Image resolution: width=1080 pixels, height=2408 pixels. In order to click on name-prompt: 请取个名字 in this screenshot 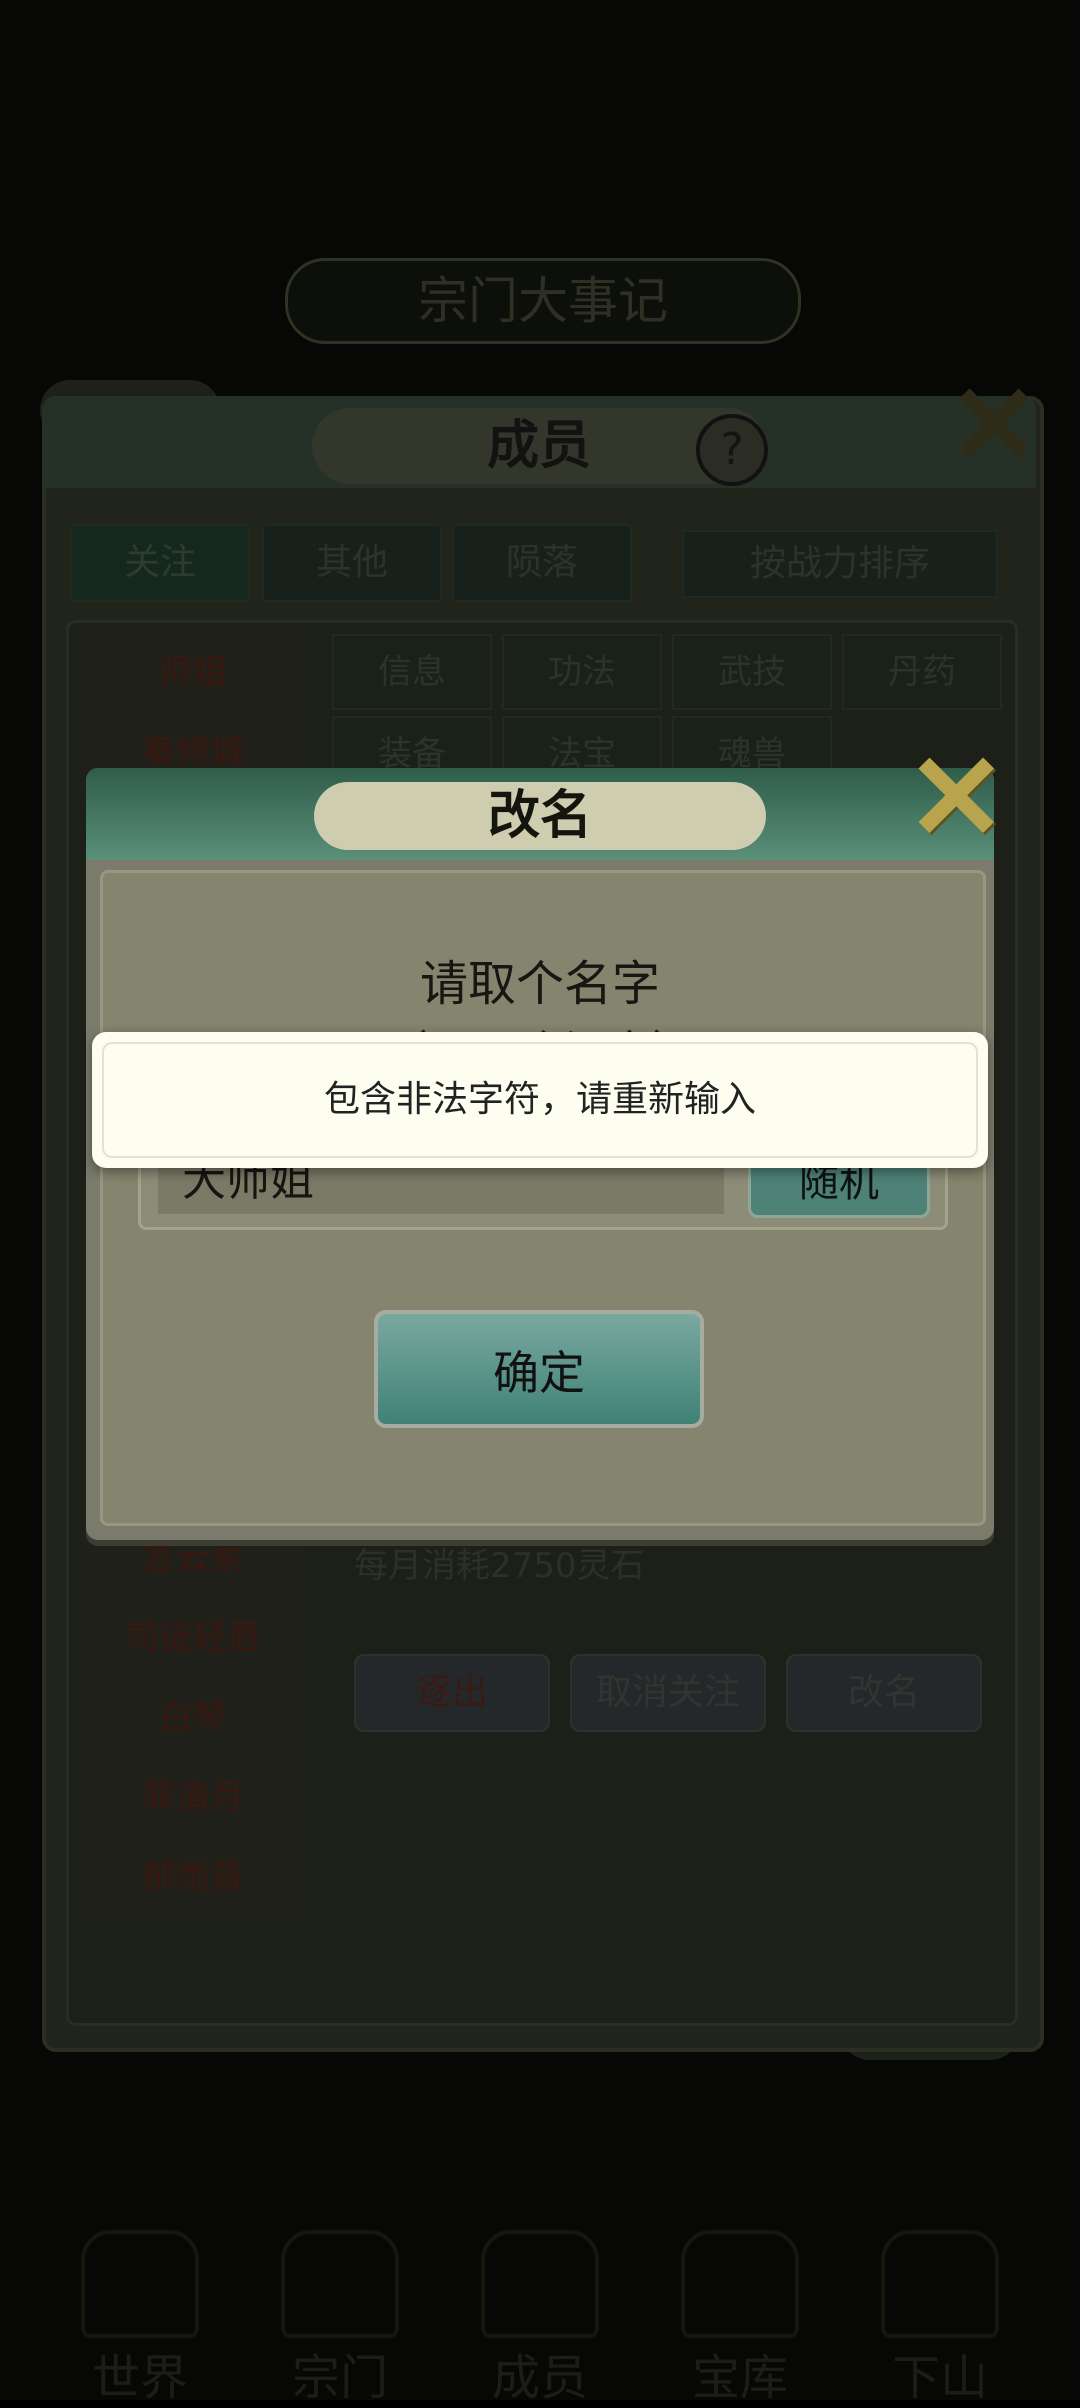, I will do `click(539, 984)`.